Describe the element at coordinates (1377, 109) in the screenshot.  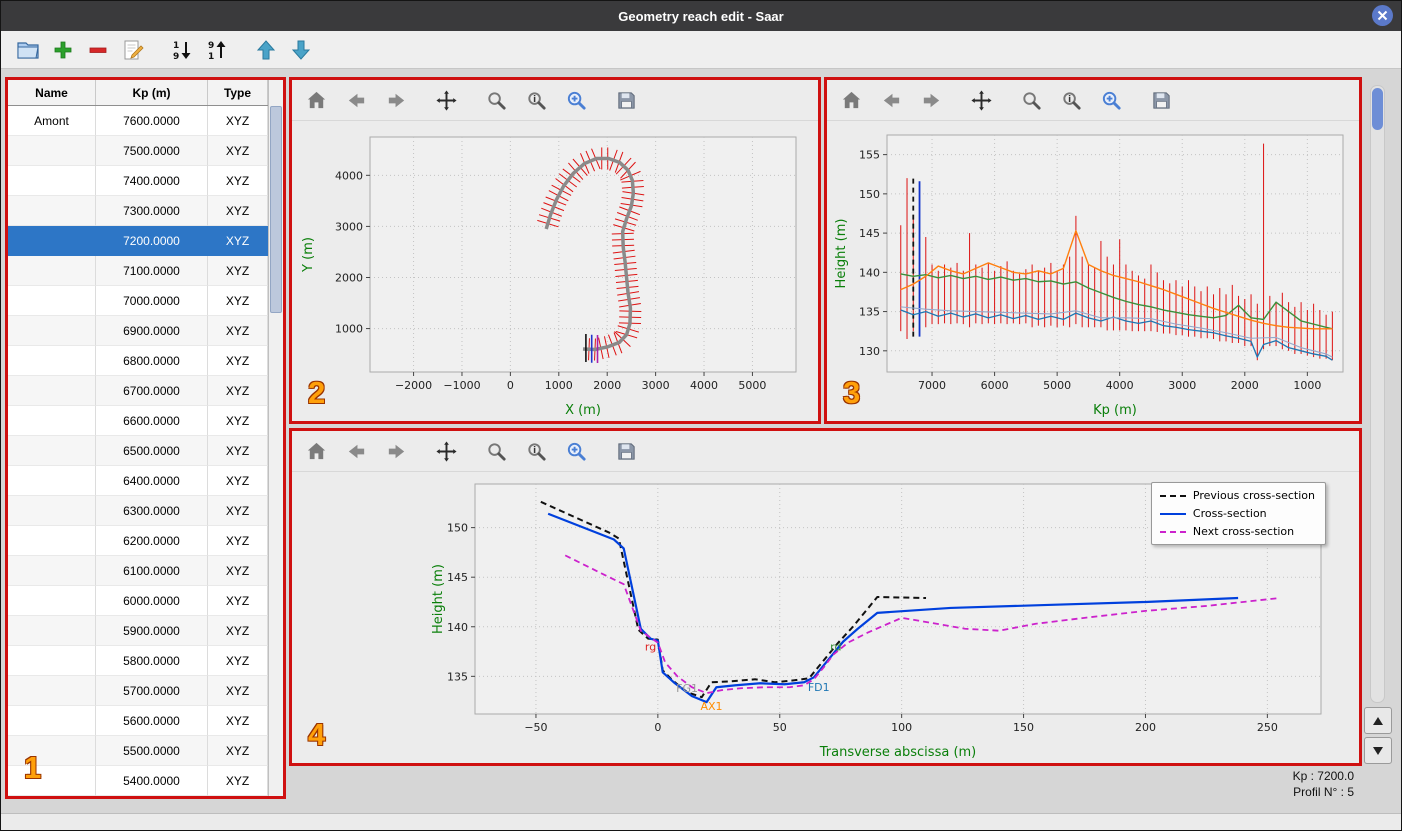
I see `vertical-scrollbar-thumb` at that location.